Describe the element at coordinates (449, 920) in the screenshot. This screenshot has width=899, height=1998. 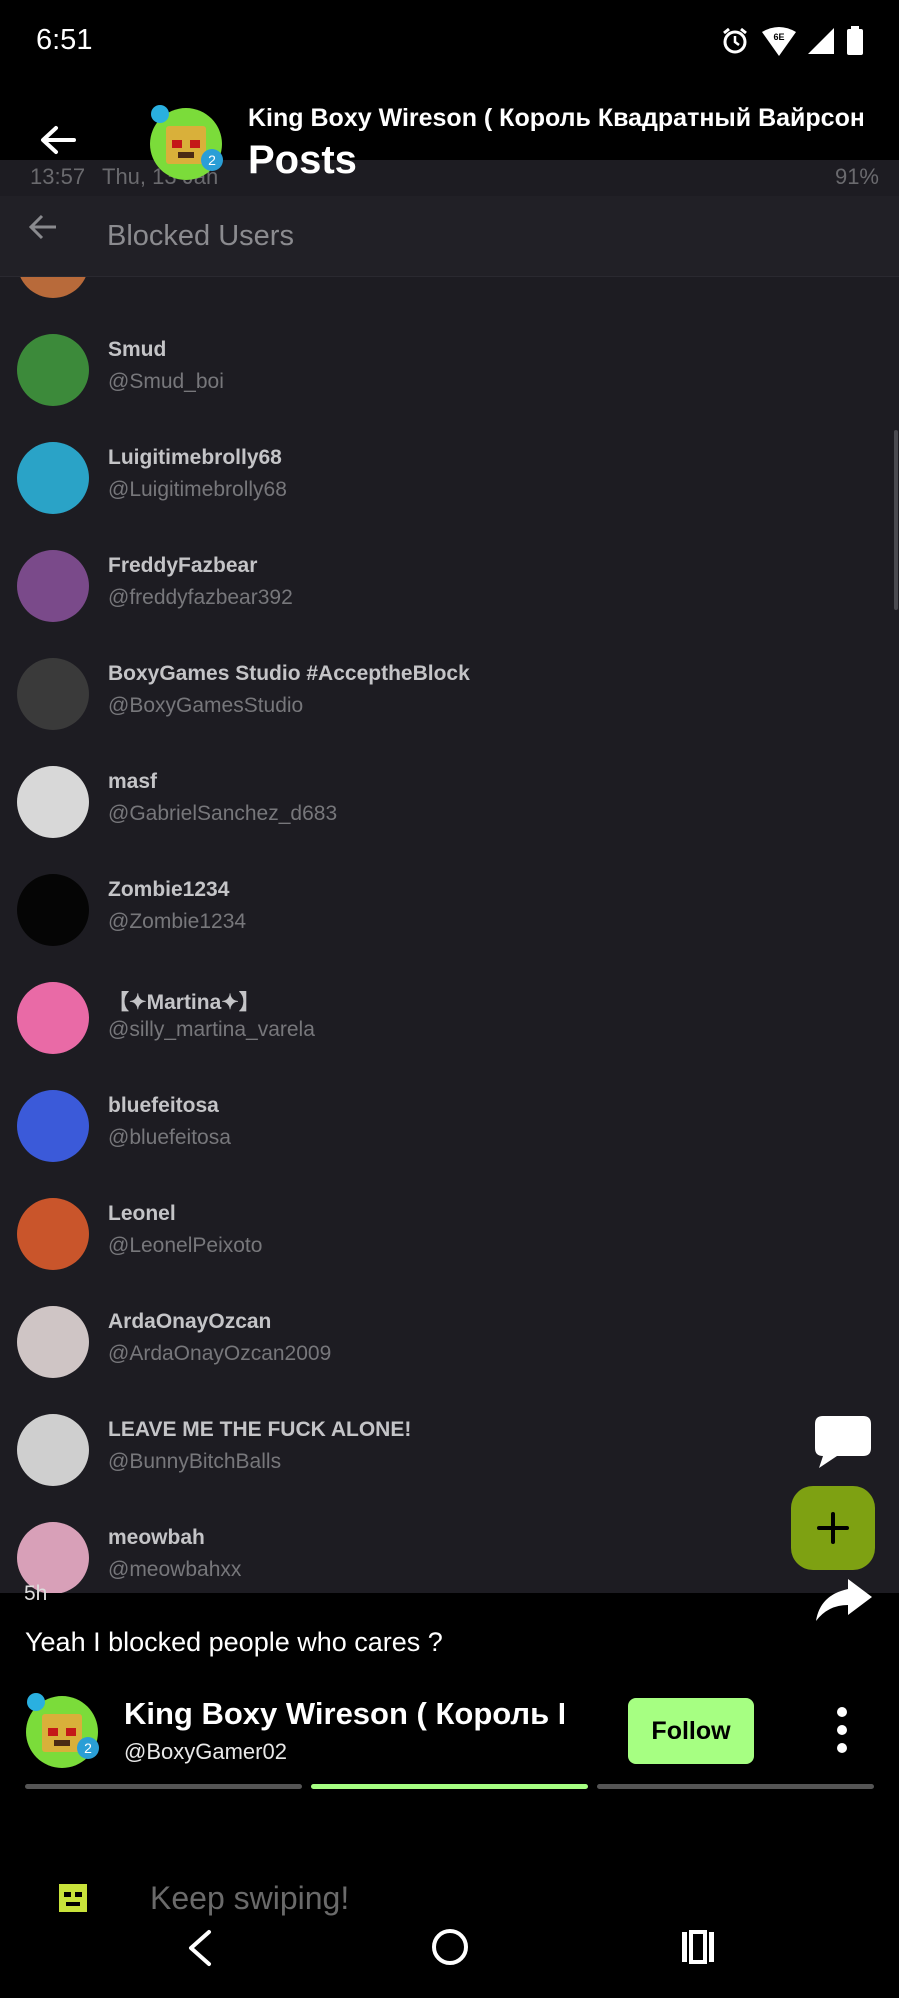
I see `blocked-user-row: Zombie1234 @Zombie1234` at that location.